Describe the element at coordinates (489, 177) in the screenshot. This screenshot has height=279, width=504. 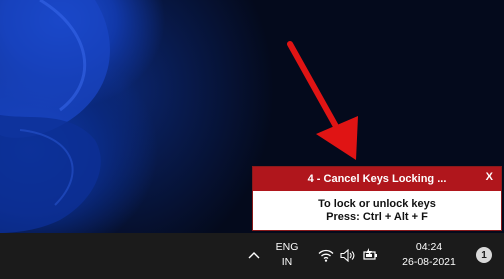
I see `close-button: X` at that location.